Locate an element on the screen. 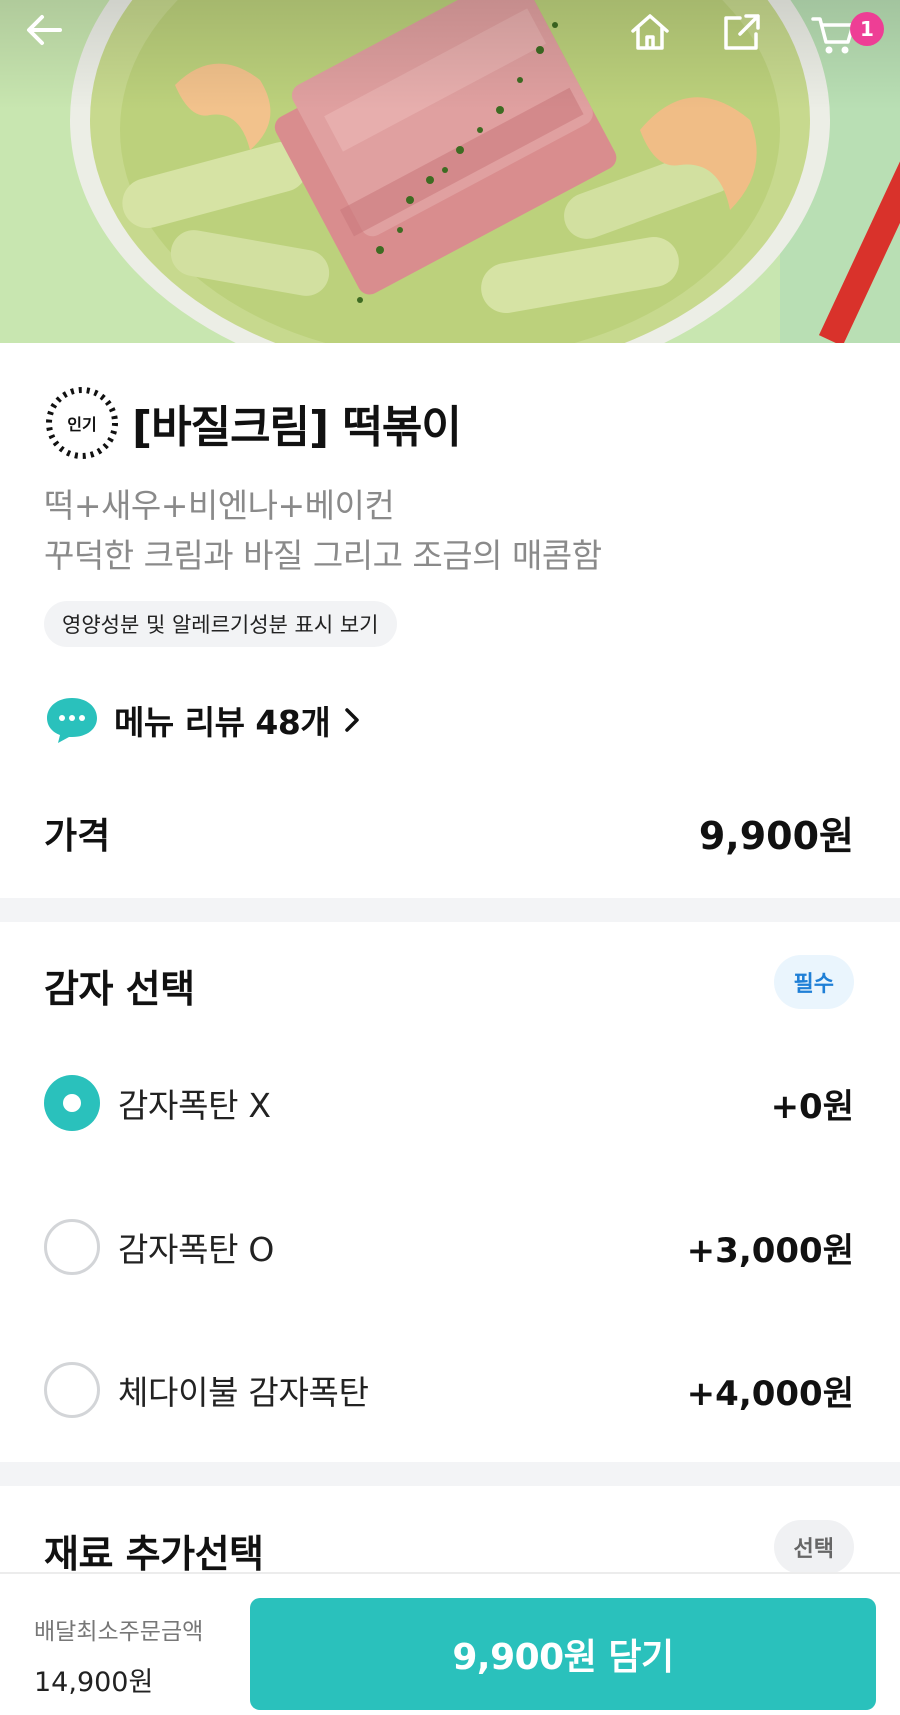  menu-description: 떡+새우+비엔나+베이컨 꾸덕한 크림과 바질 그리고 조금의 매콤함 is located at coordinates (323, 531).